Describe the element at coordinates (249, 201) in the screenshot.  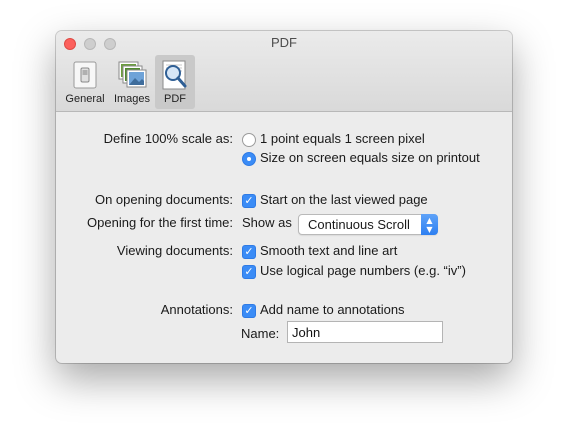
I see `last-viewed-page-checkbox: ✓` at that location.